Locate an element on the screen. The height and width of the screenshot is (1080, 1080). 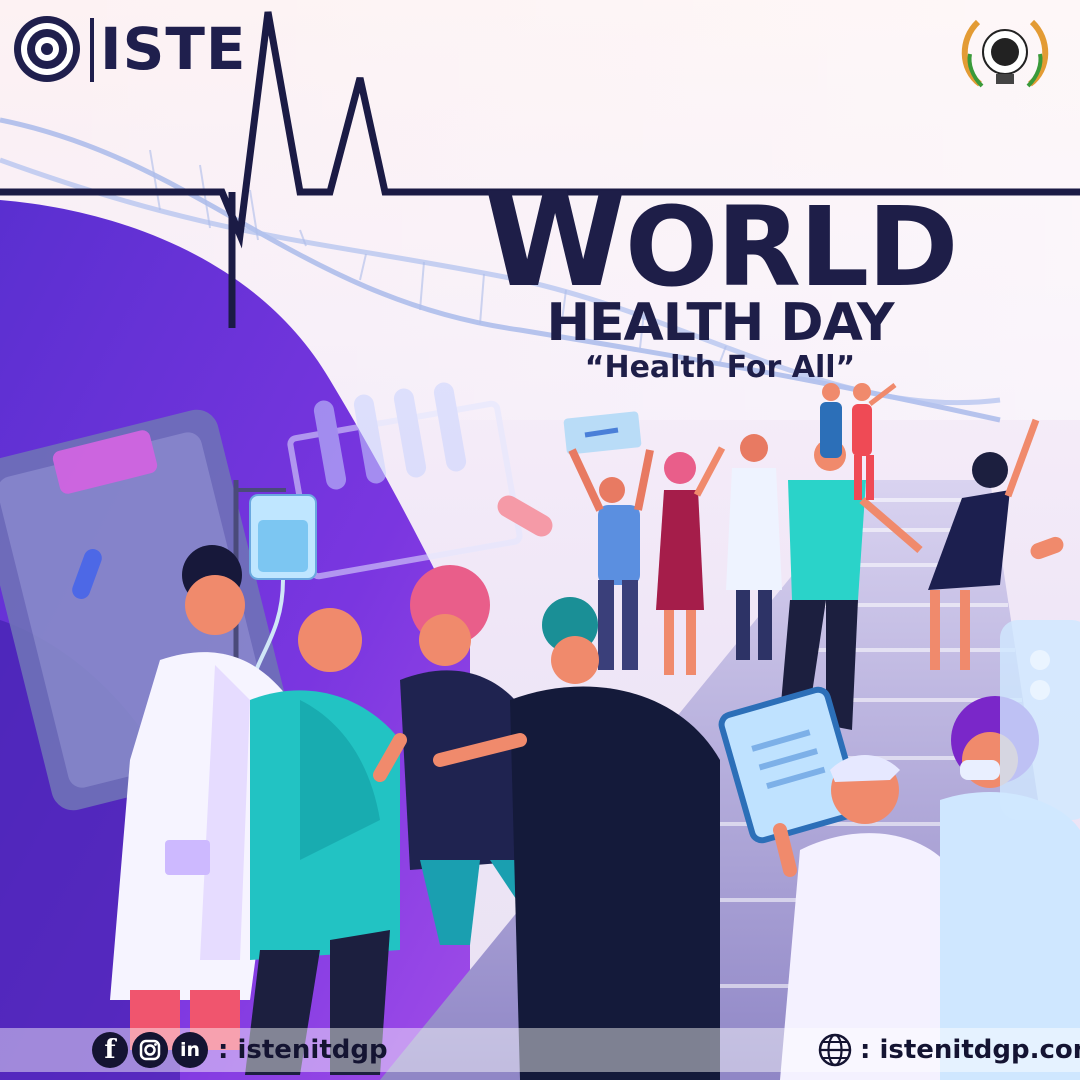
title-theme: “Health For All” is located at coordinates (720, 367).